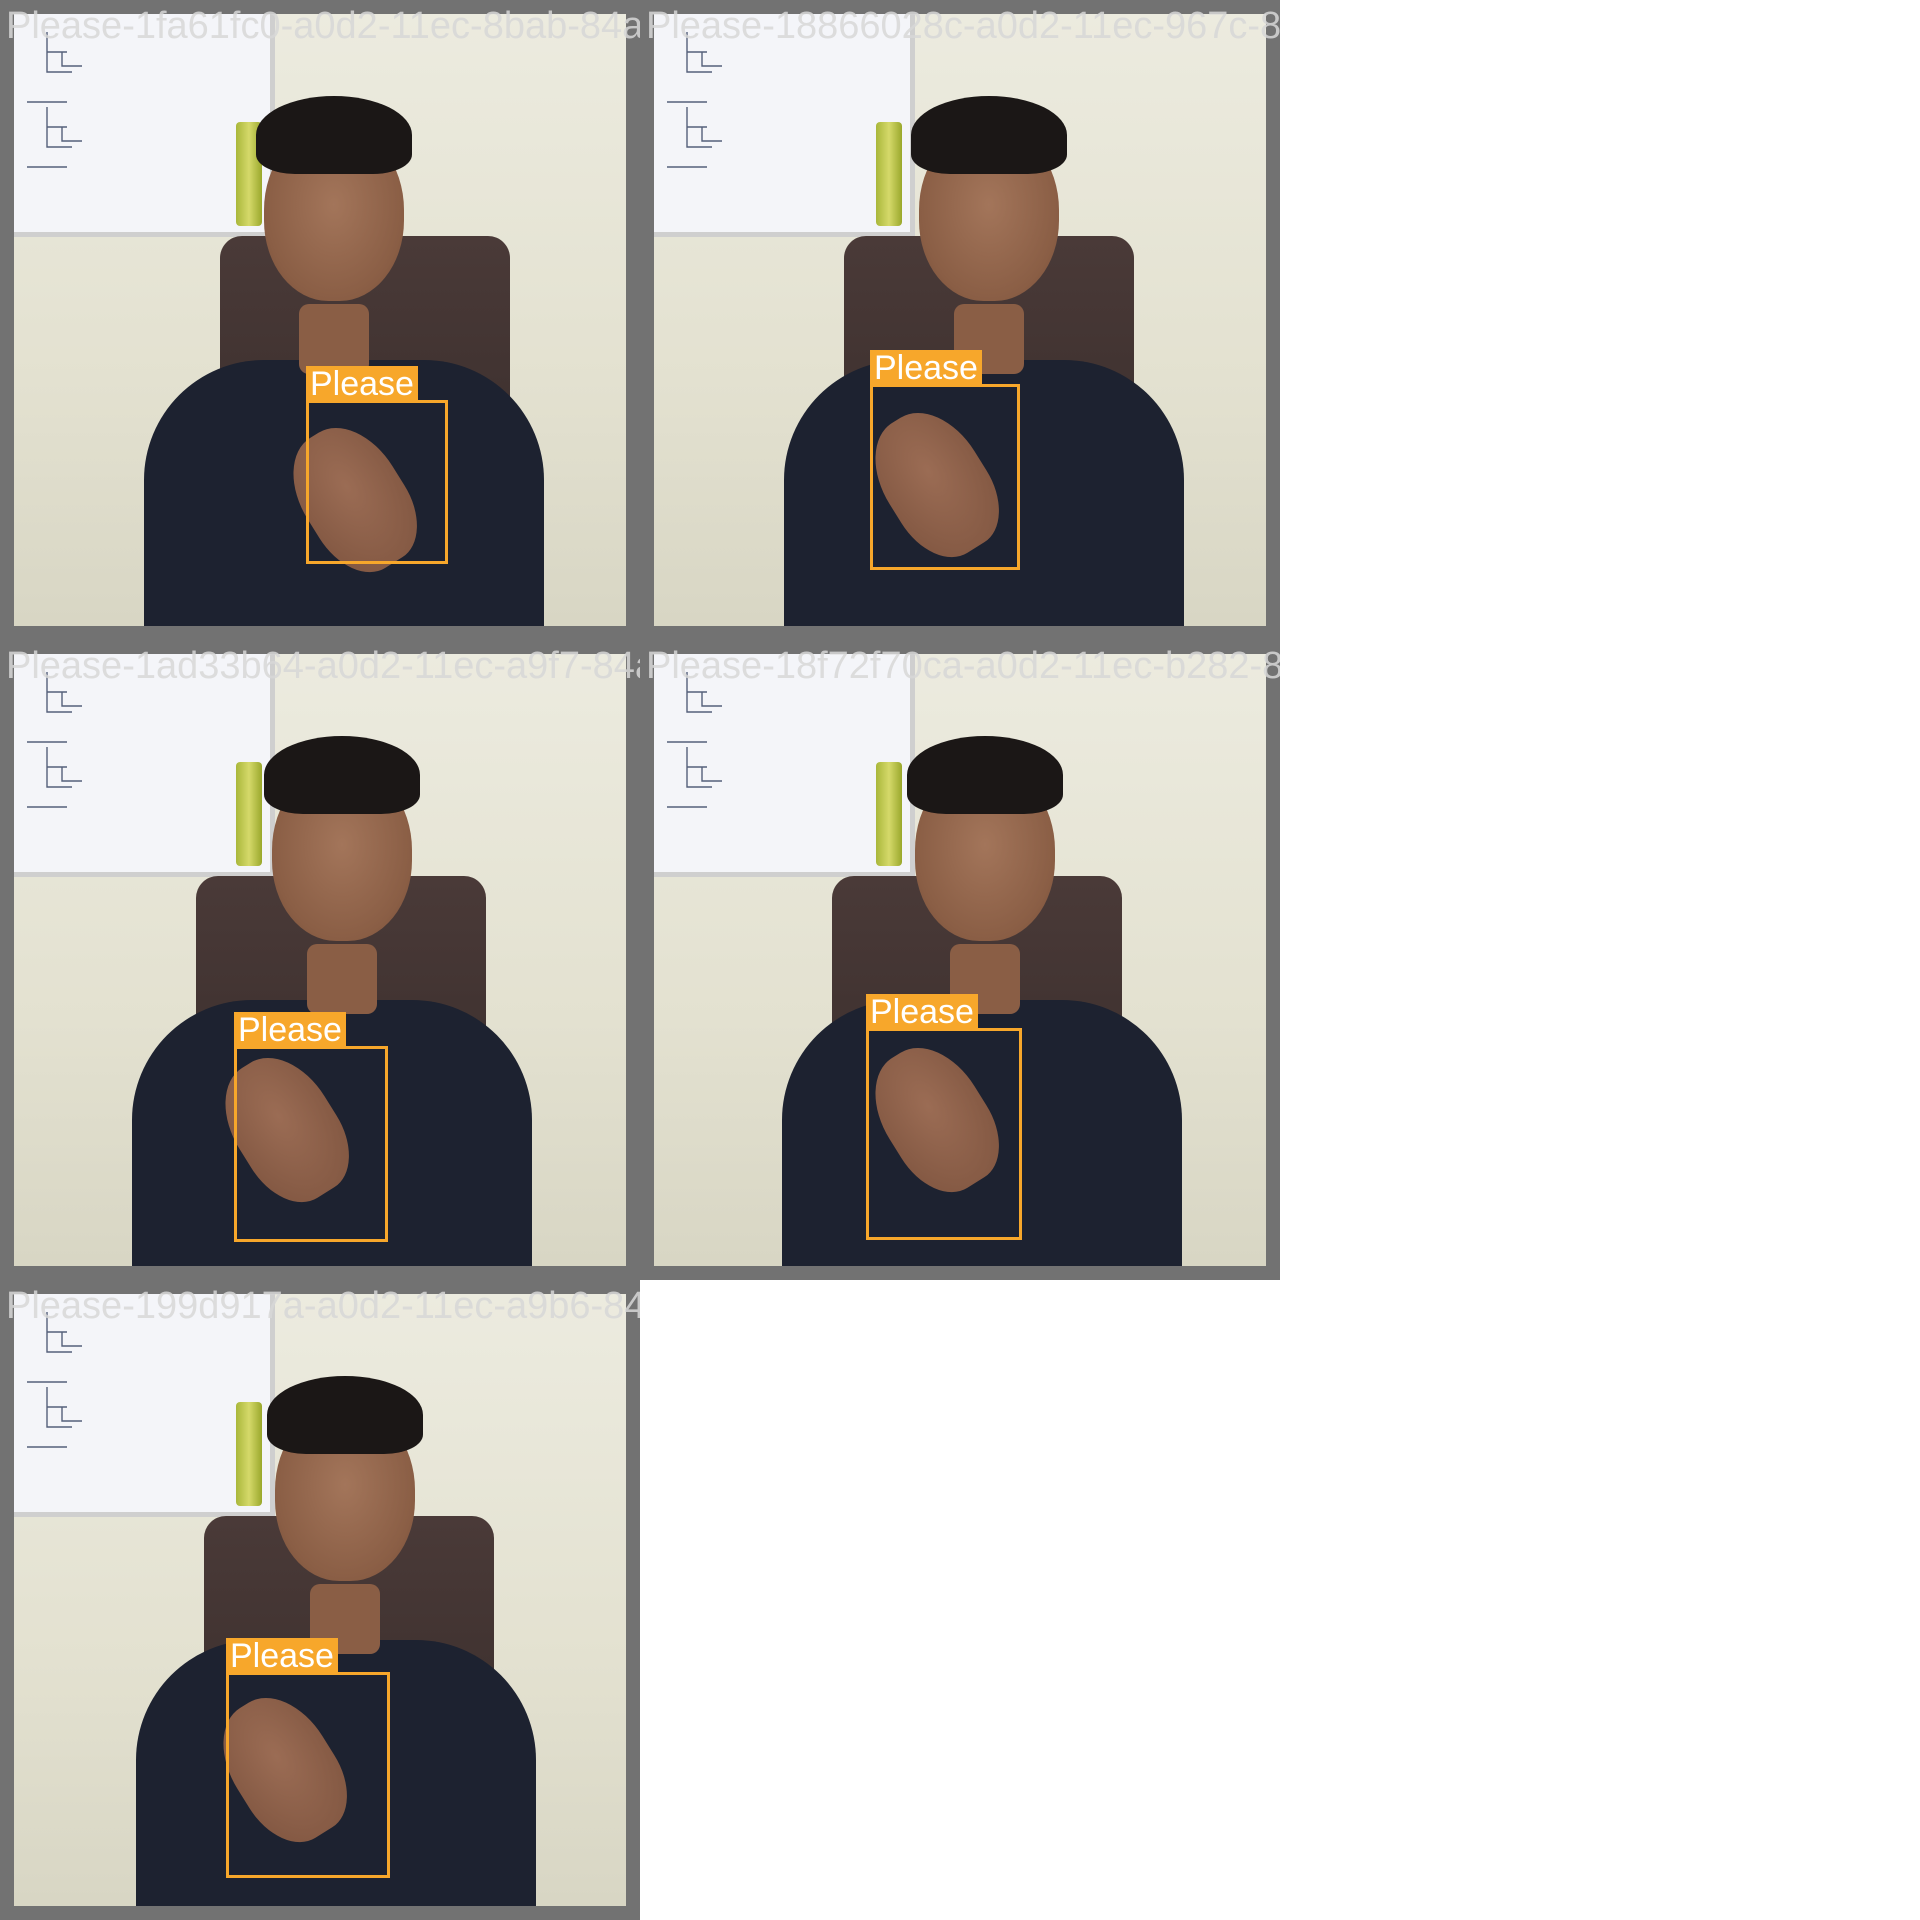  Describe the element at coordinates (323, 666) in the screenshot. I see `image-caption: Please-1ad33b64-a0d2-11ec-a9f7-84a93ea18` at that location.